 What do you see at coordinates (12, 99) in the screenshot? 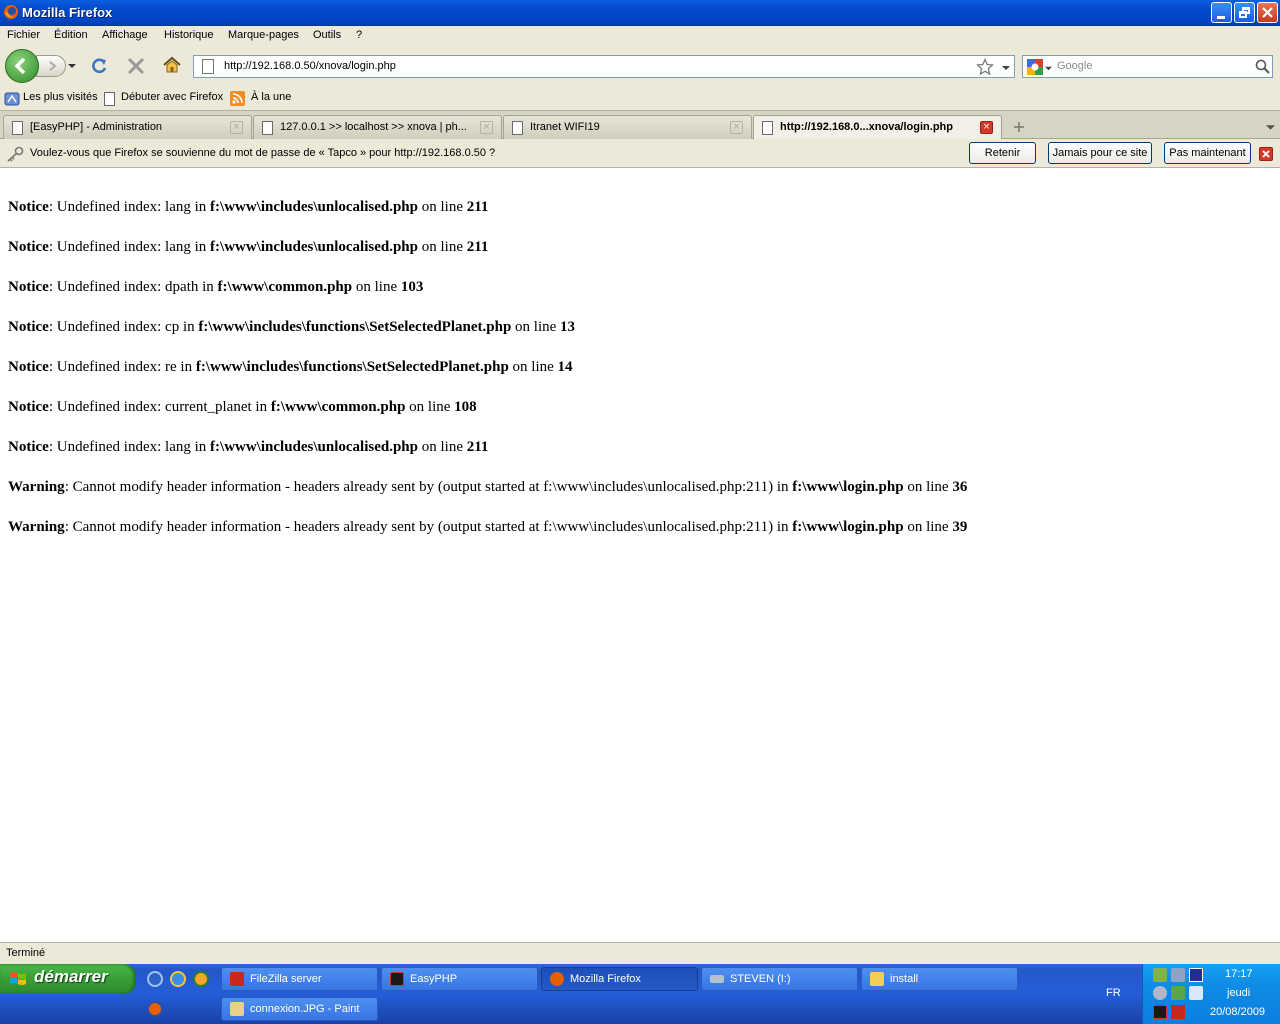
I see `most-visited-icon` at bounding box center [12, 99].